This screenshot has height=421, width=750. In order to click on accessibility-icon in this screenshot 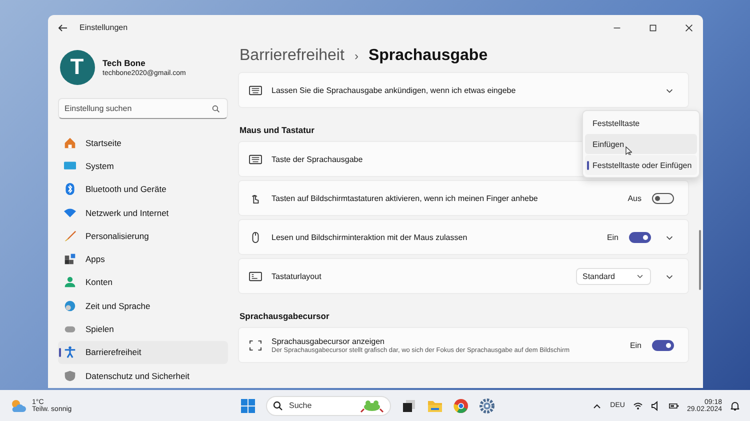, I will do `click(70, 352)`.